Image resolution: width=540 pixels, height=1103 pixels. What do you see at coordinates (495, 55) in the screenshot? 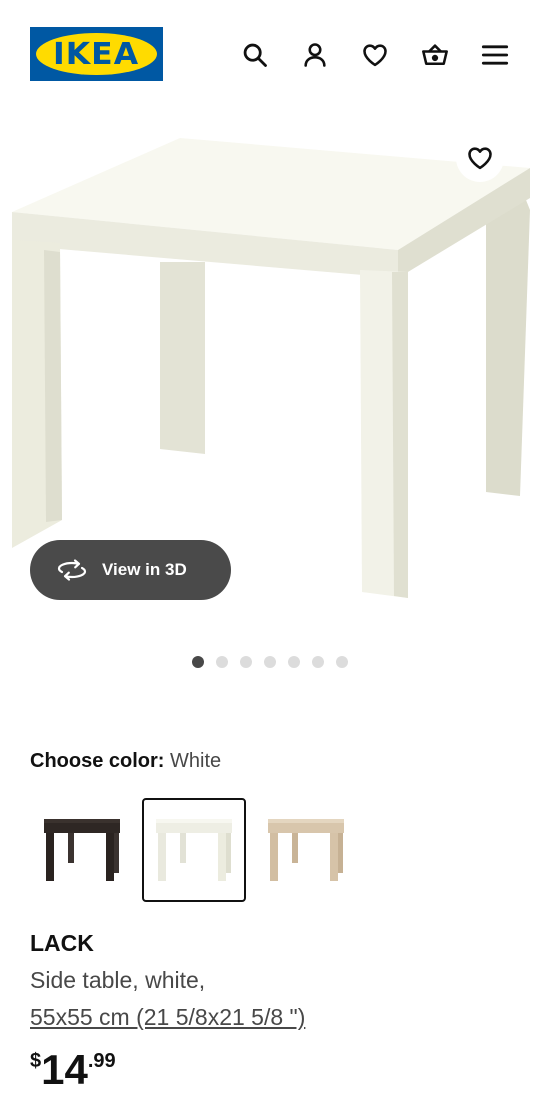
I see `menu-icon` at bounding box center [495, 55].